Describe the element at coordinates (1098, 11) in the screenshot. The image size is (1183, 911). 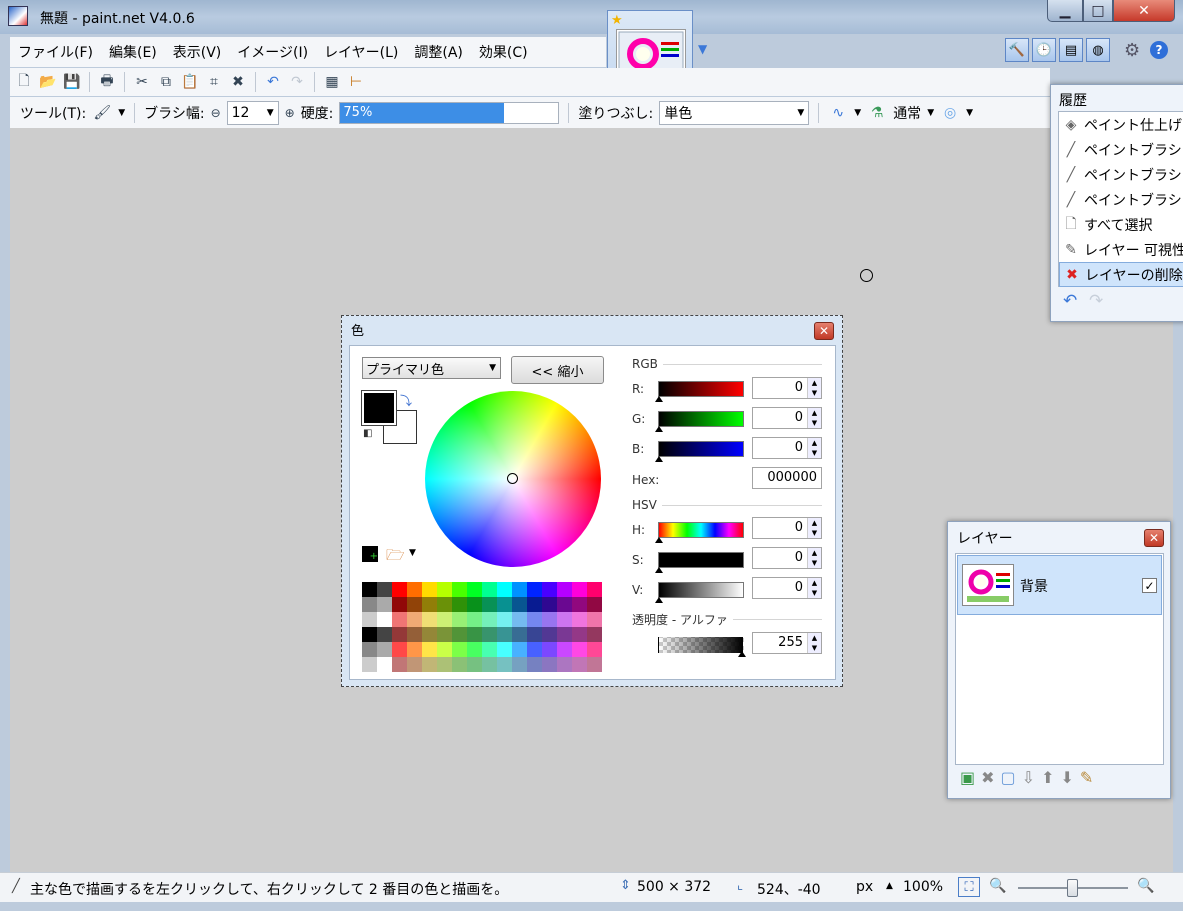
I see `maximize-button: □` at that location.